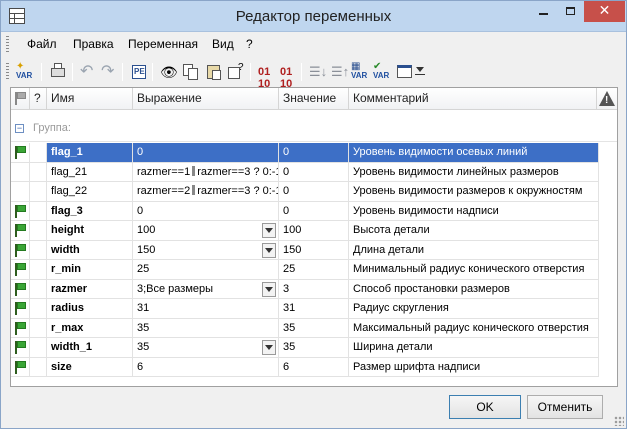 The width and height of the screenshot is (627, 429). Describe the element at coordinates (474, 270) in the screenshot. I see `variable-comment: Минимальный радиус конического отверстия` at that location.